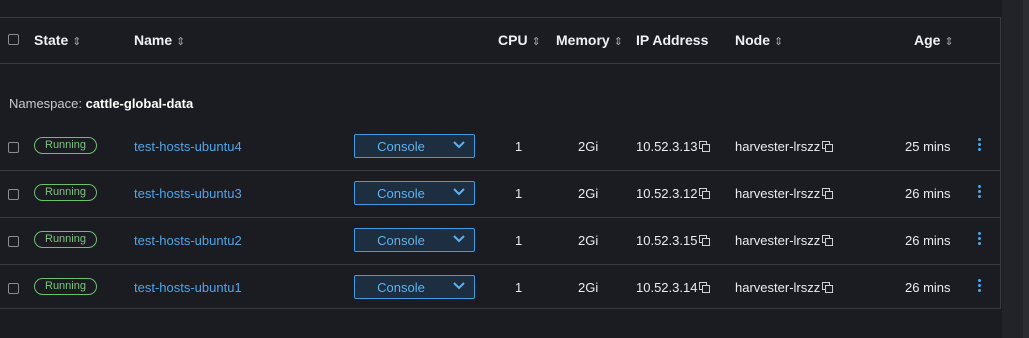  I want to click on vm-name-link: test-hosts-ubuntu2, so click(188, 240).